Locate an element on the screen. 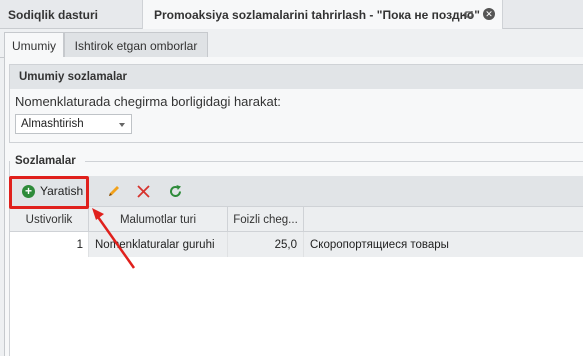 The width and height of the screenshot is (583, 356). inner-tab-strip: Umumiy Ishtirok etgan omborlar is located at coordinates (291, 44).